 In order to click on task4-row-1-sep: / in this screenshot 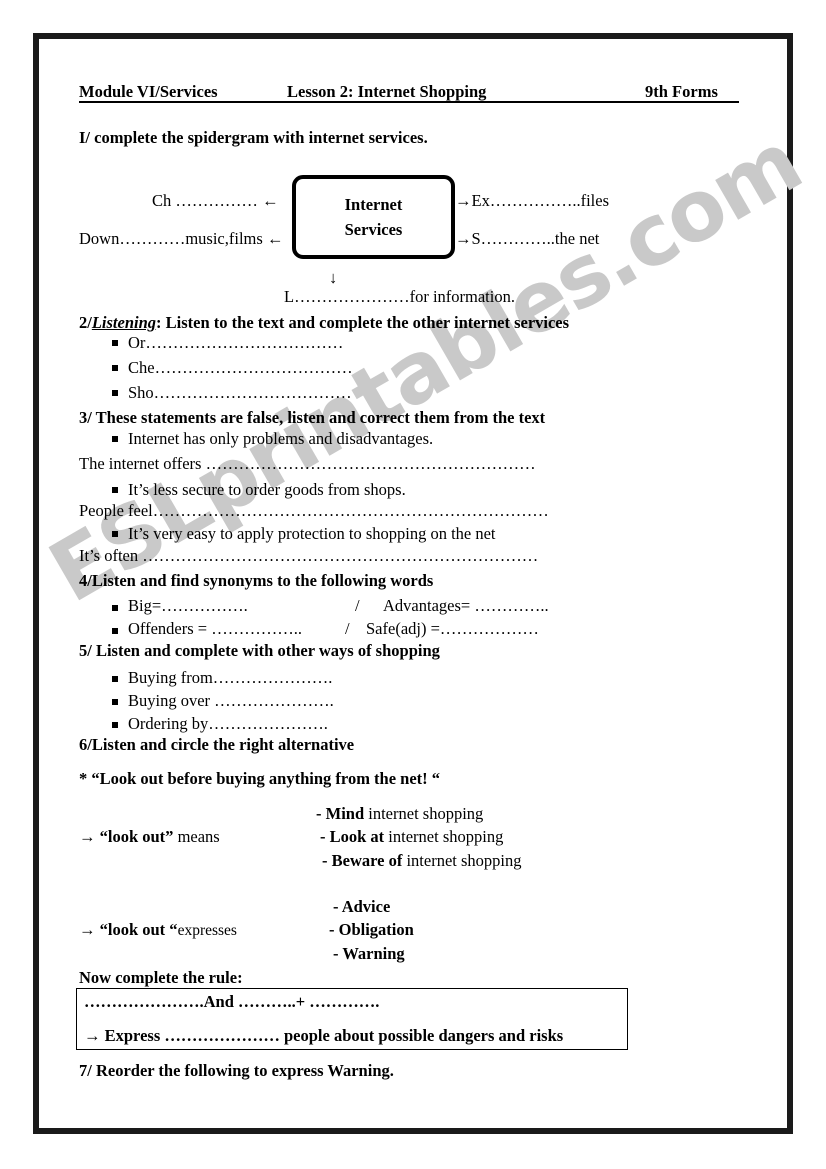, I will do `click(347, 628)`.